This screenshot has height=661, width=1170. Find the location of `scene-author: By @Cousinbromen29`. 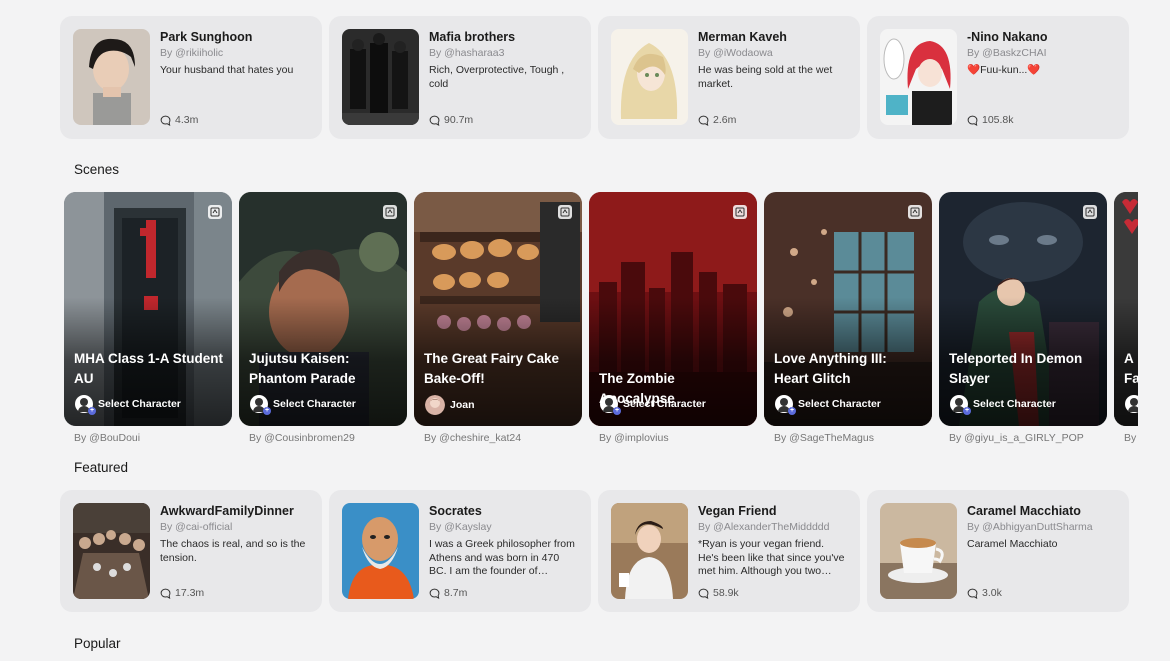

scene-author: By @Cousinbromen29 is located at coordinates (302, 438).